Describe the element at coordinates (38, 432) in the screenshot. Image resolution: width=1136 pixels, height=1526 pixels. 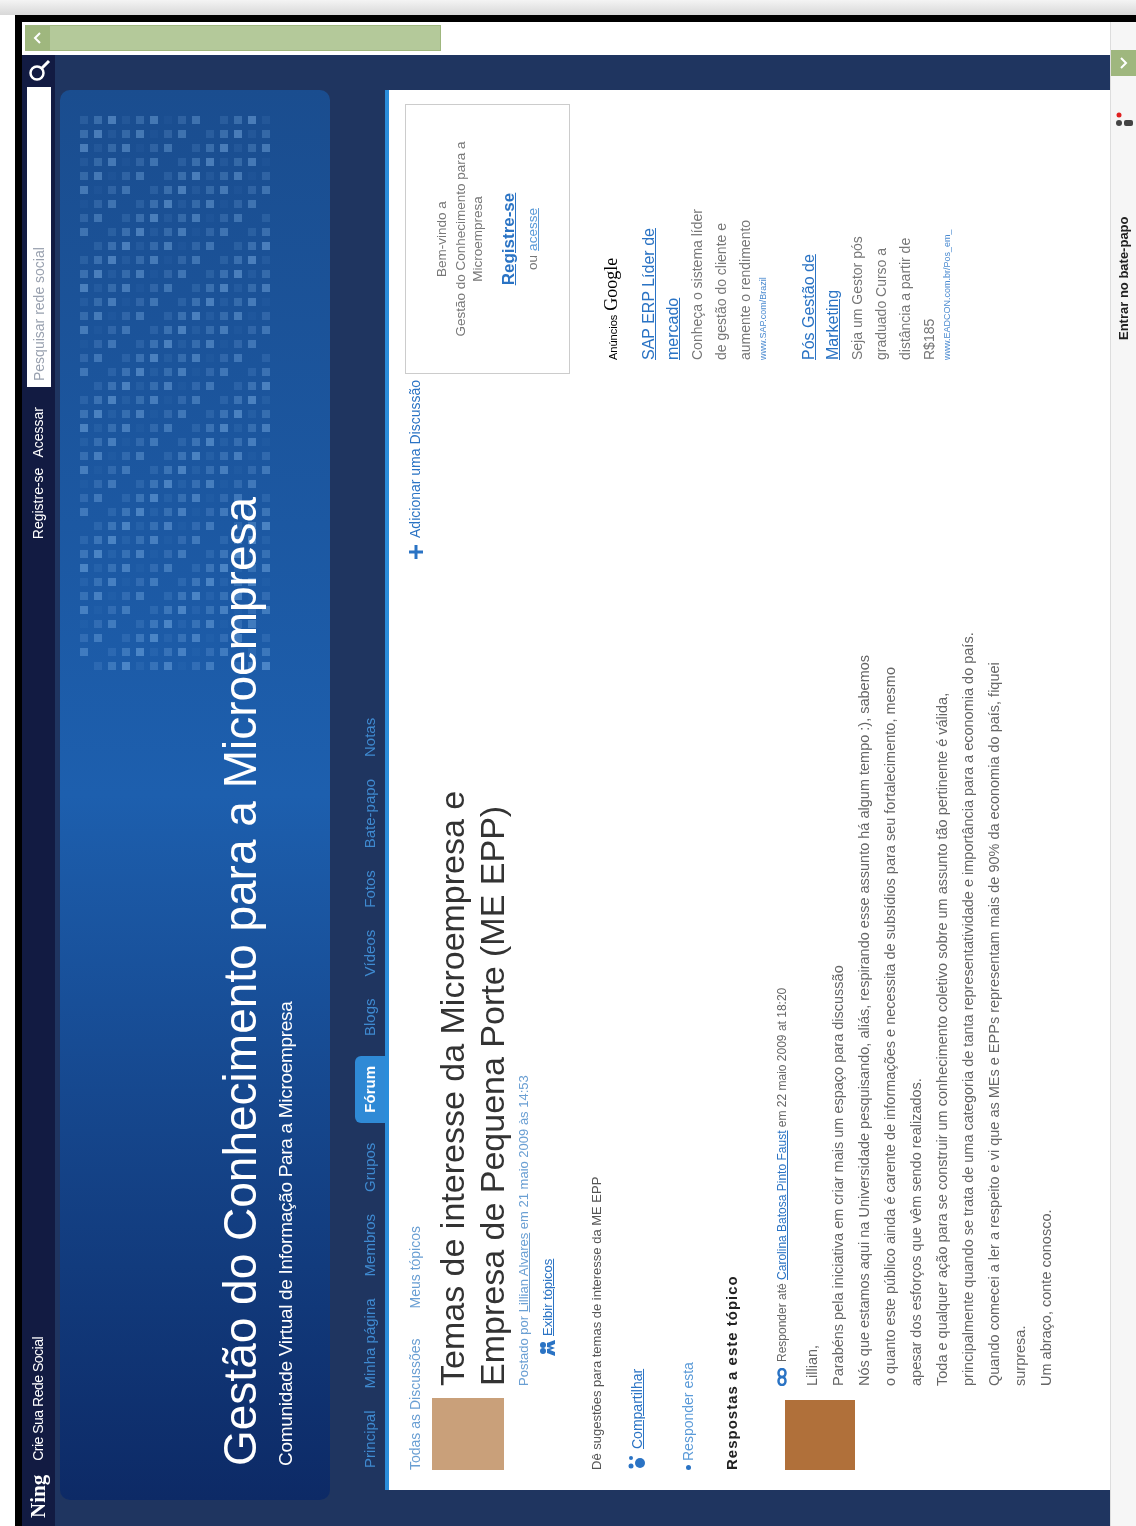
I see `header-link: Acessar` at that location.